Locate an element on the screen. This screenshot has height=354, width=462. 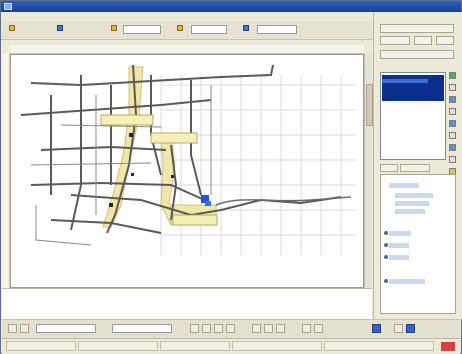
title-bar is located at coordinates (231, 6).